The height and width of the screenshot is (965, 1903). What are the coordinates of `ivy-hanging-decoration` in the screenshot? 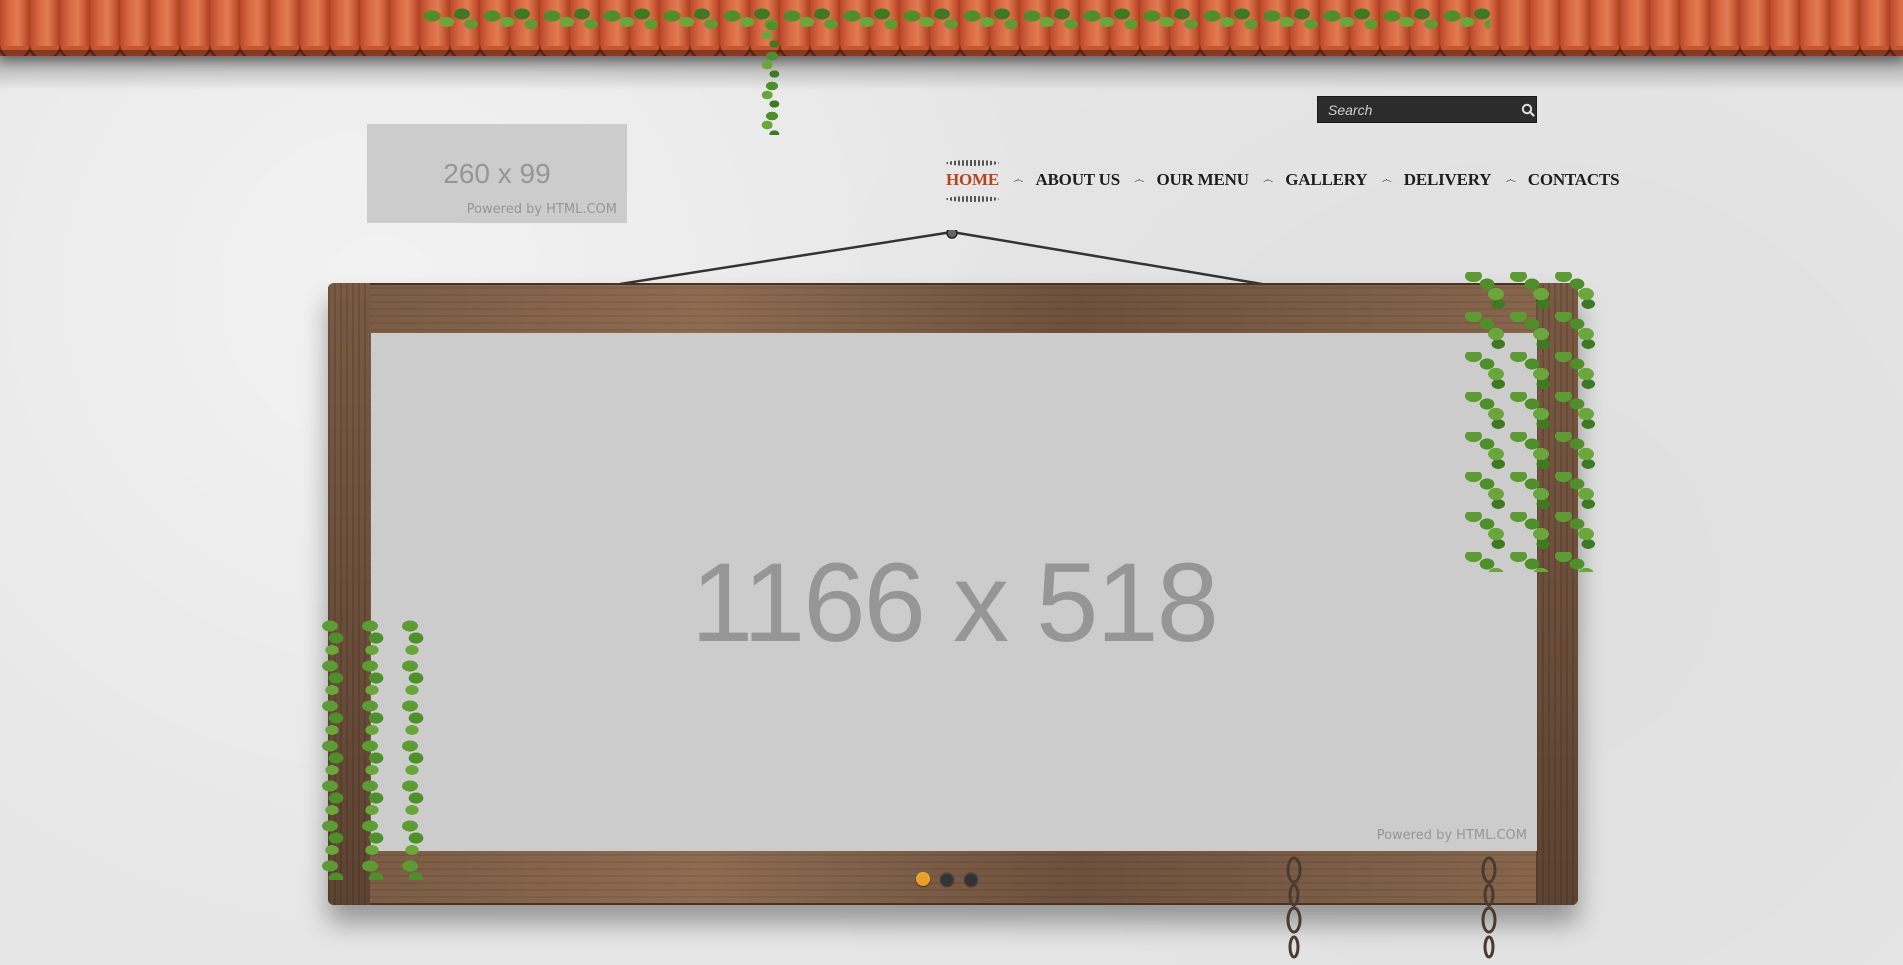 It's located at (772, 77).